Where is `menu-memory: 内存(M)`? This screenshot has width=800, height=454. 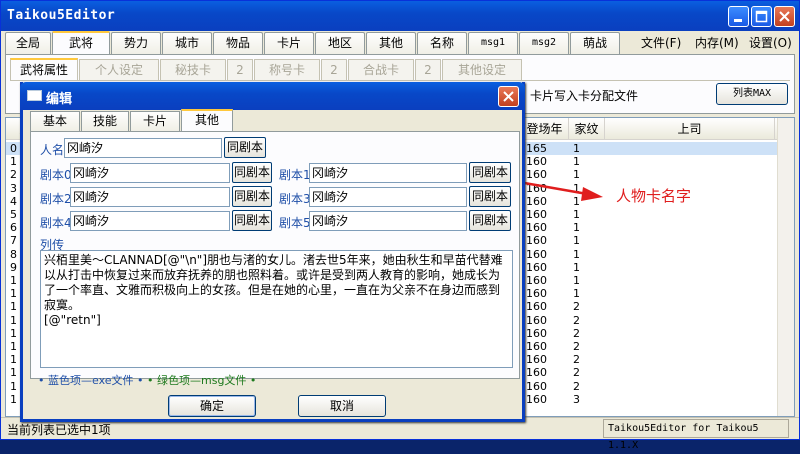
menu-memory: 内存(M) is located at coordinates (717, 42).